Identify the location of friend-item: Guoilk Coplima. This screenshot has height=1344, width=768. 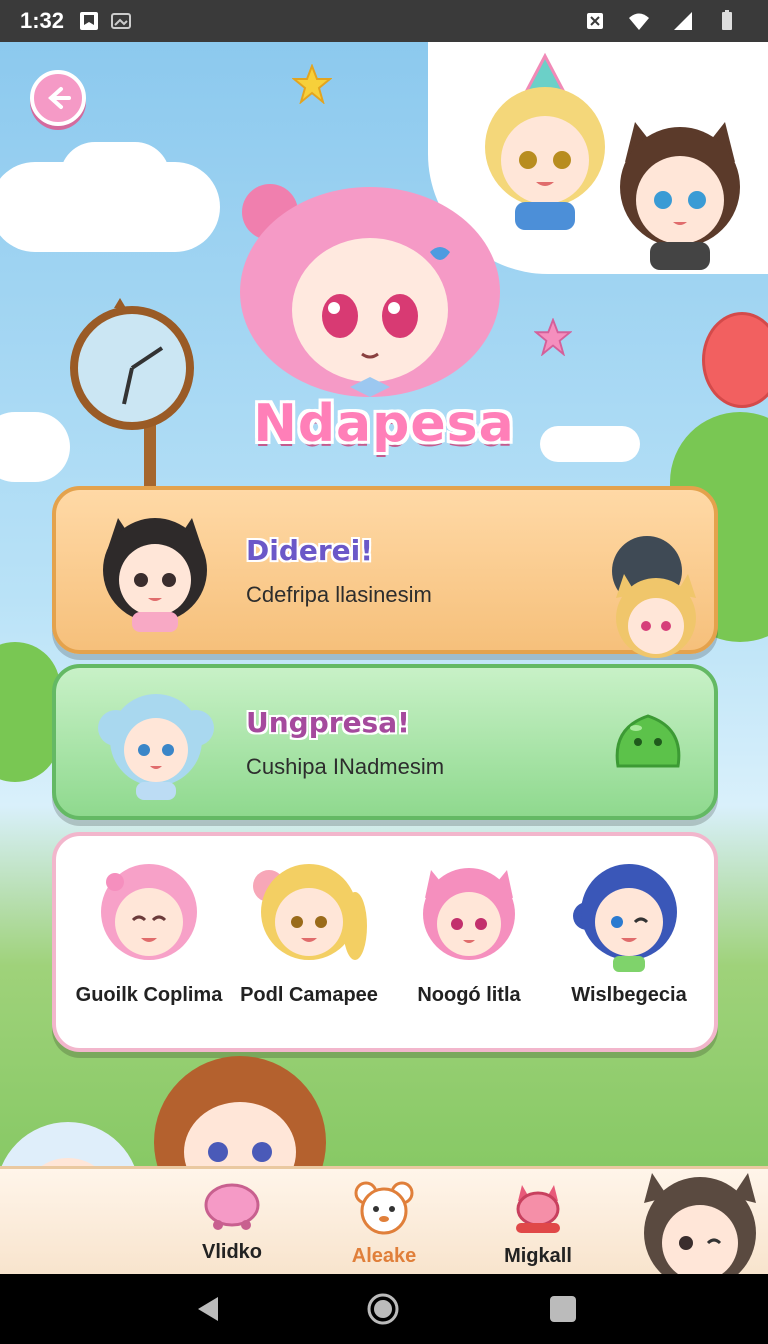
(149, 932).